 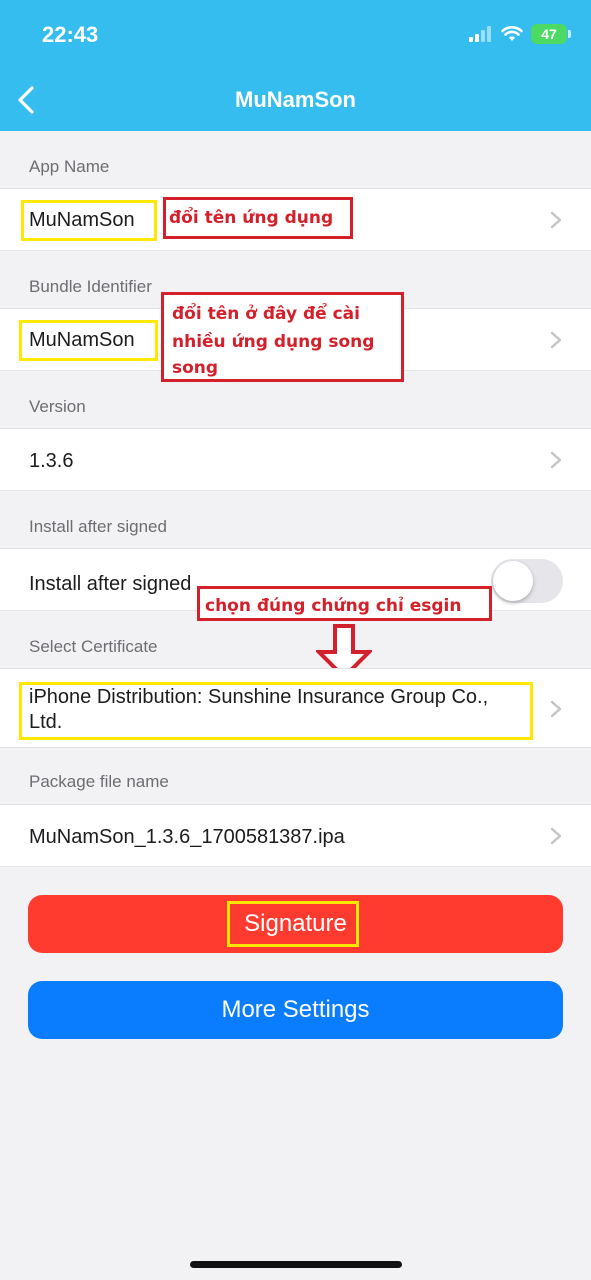 What do you see at coordinates (69, 166) in the screenshot?
I see `app-name-label: App Name` at bounding box center [69, 166].